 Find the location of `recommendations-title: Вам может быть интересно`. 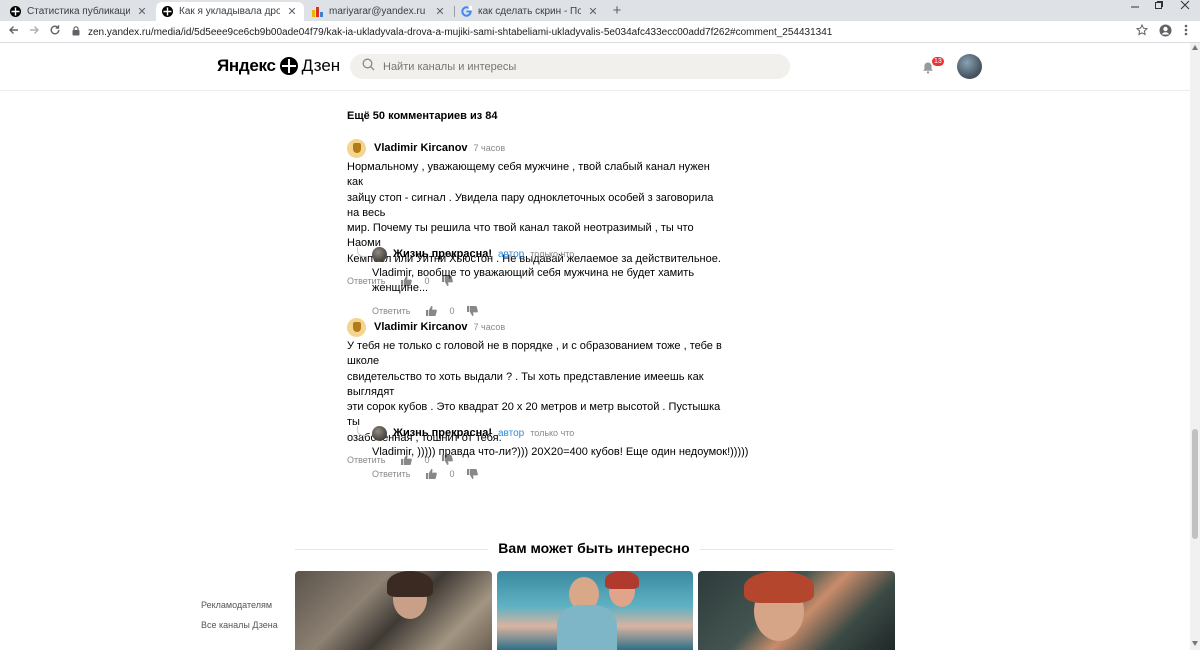

recommendations-title: Вам может быть интересно is located at coordinates (594, 548).